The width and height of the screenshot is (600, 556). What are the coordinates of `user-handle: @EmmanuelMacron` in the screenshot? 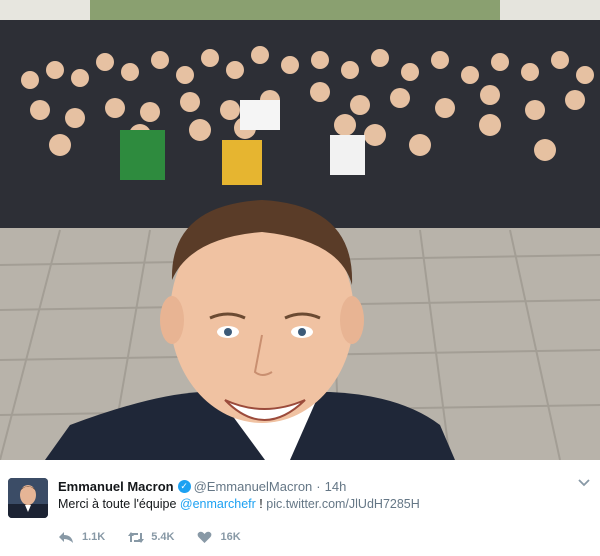 It's located at (253, 486).